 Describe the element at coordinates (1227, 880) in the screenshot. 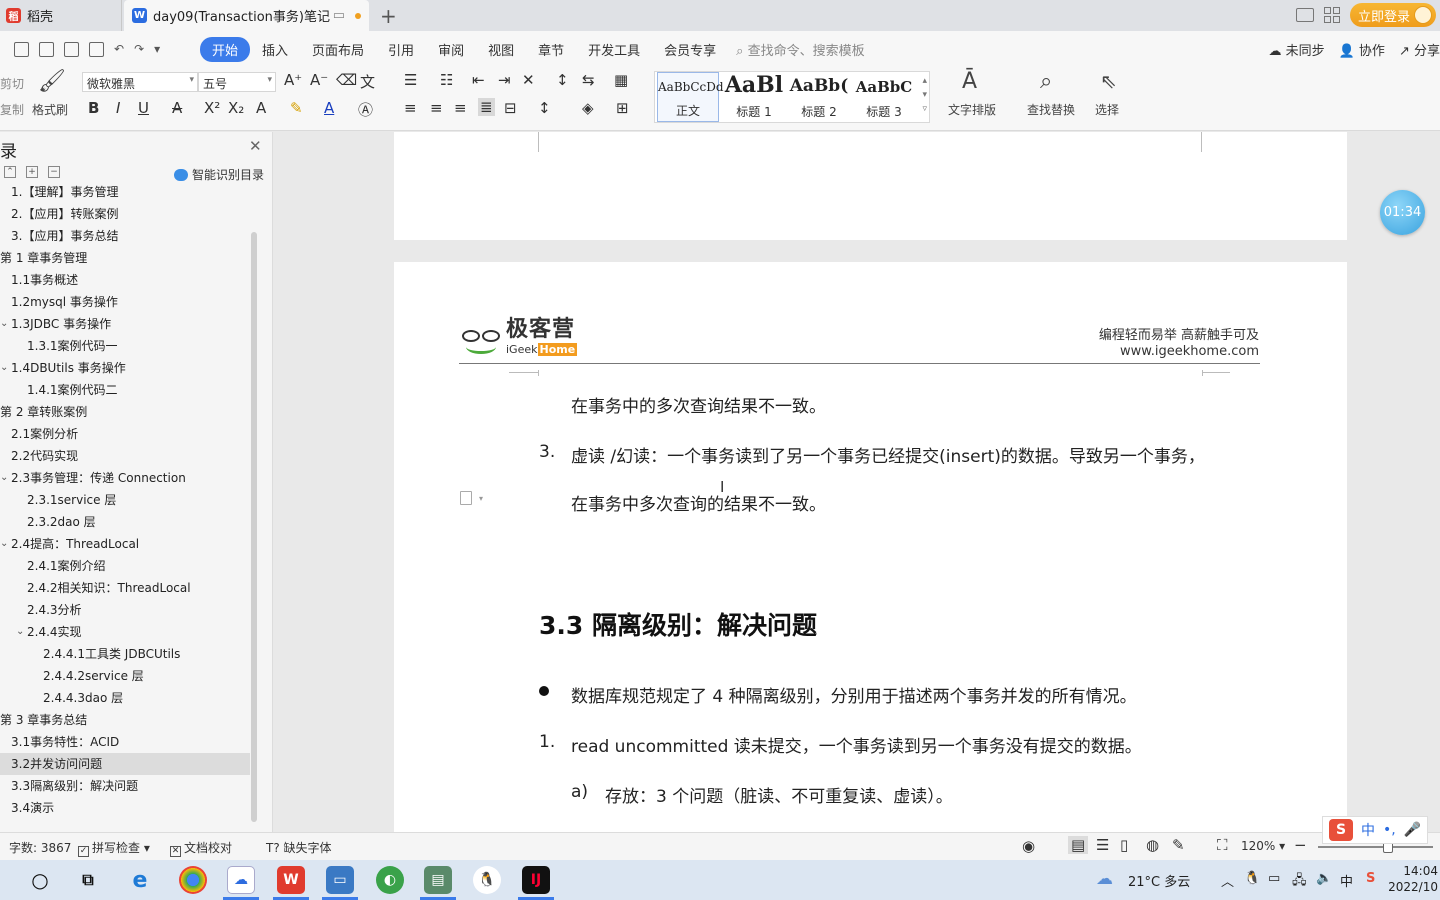

I see `tray-chevron-icon: ︿` at that location.